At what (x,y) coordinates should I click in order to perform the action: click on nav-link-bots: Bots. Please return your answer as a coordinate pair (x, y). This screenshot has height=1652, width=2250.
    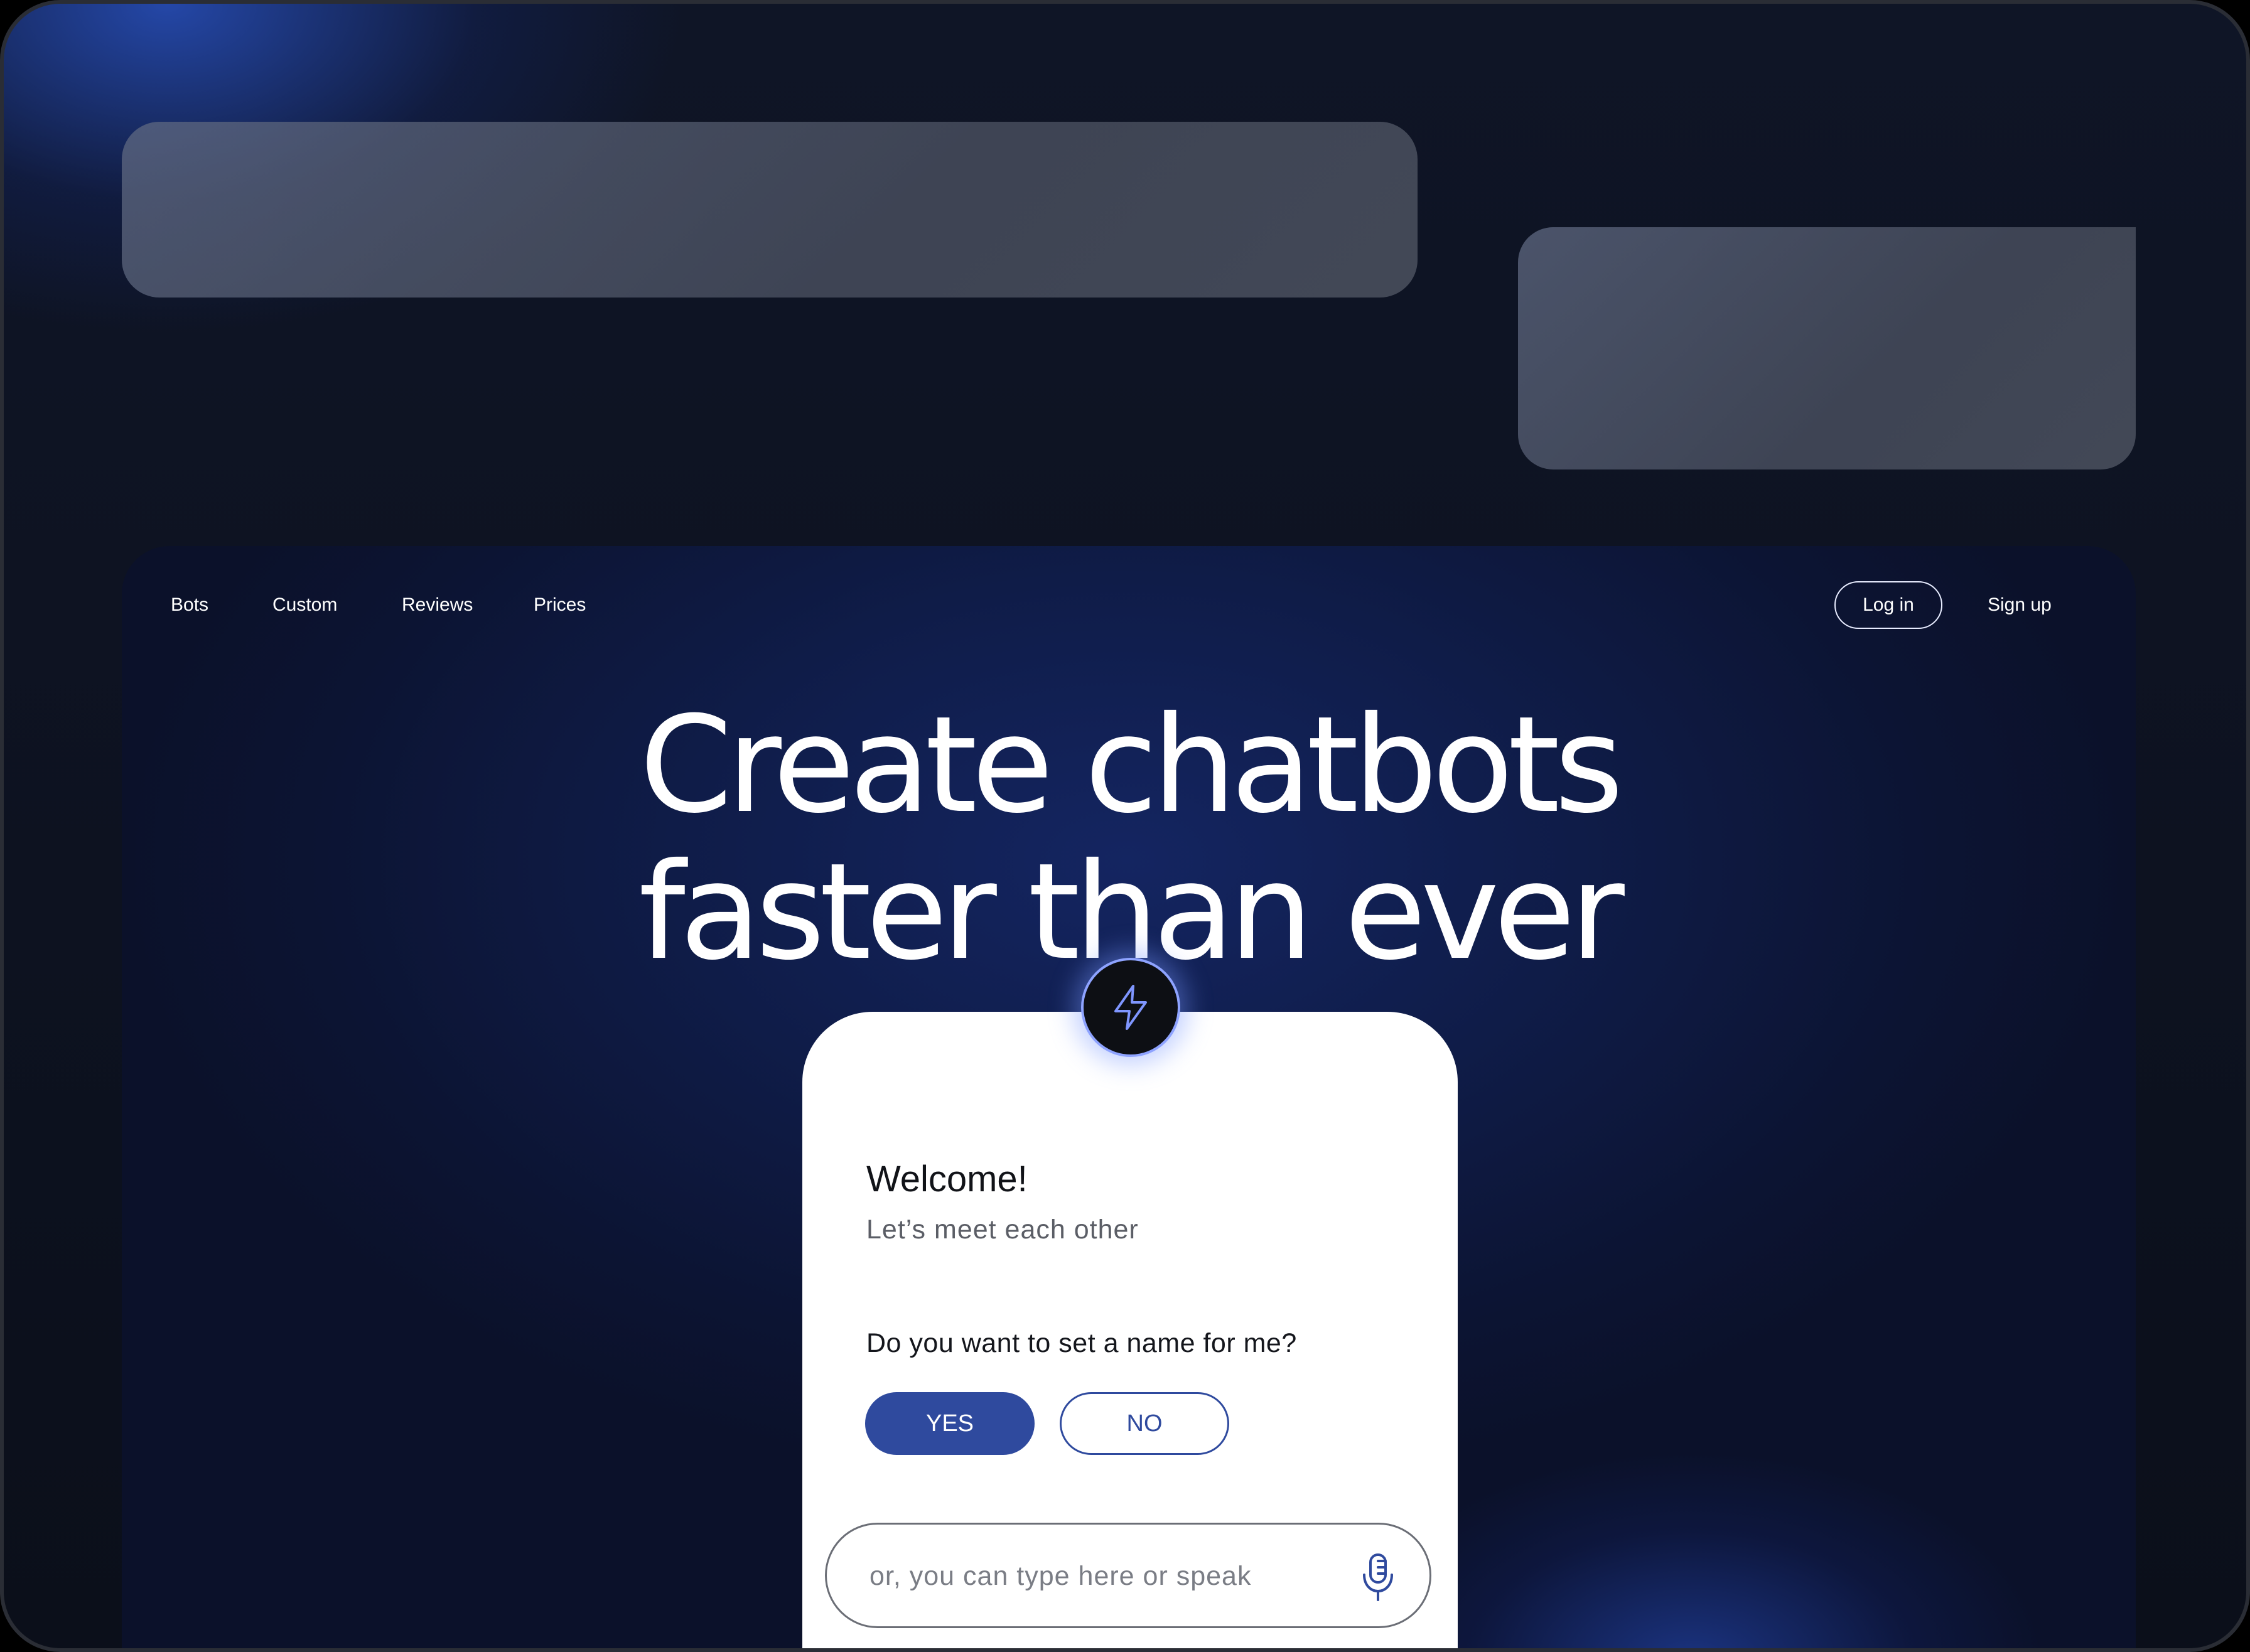
    Looking at the image, I should click on (189, 605).